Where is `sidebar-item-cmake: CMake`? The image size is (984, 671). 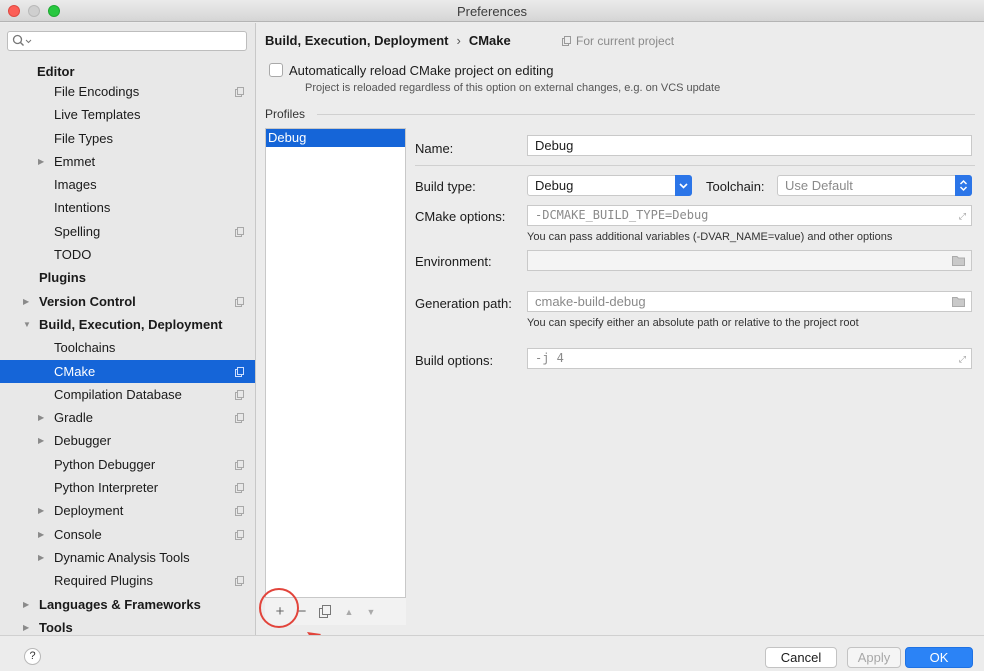
sidebar-item-cmake: CMake is located at coordinates (127, 371).